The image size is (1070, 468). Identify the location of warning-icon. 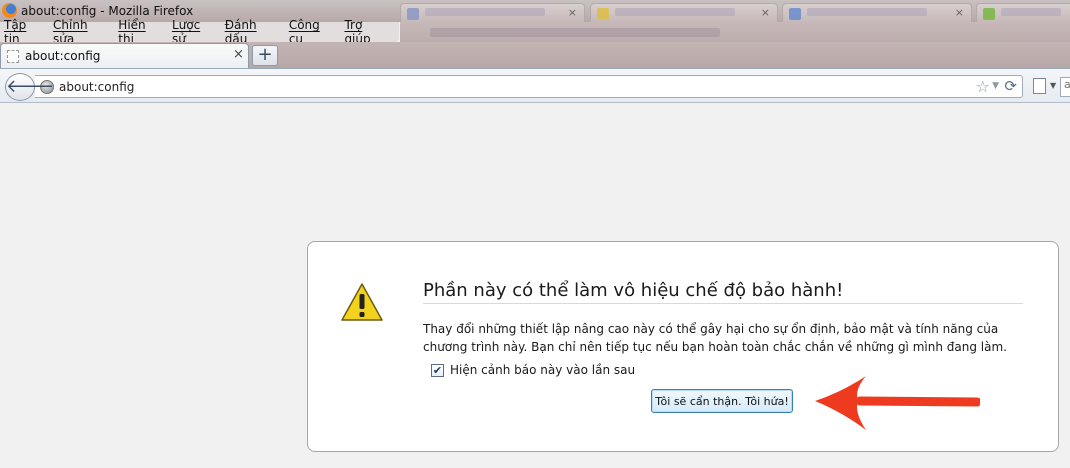
(362, 302).